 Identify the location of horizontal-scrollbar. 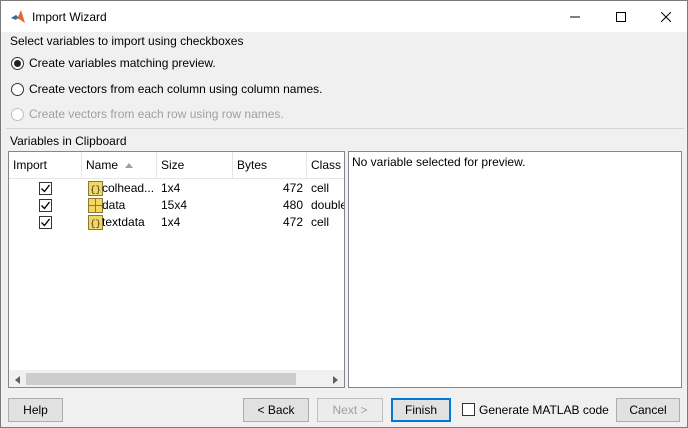
(176, 378).